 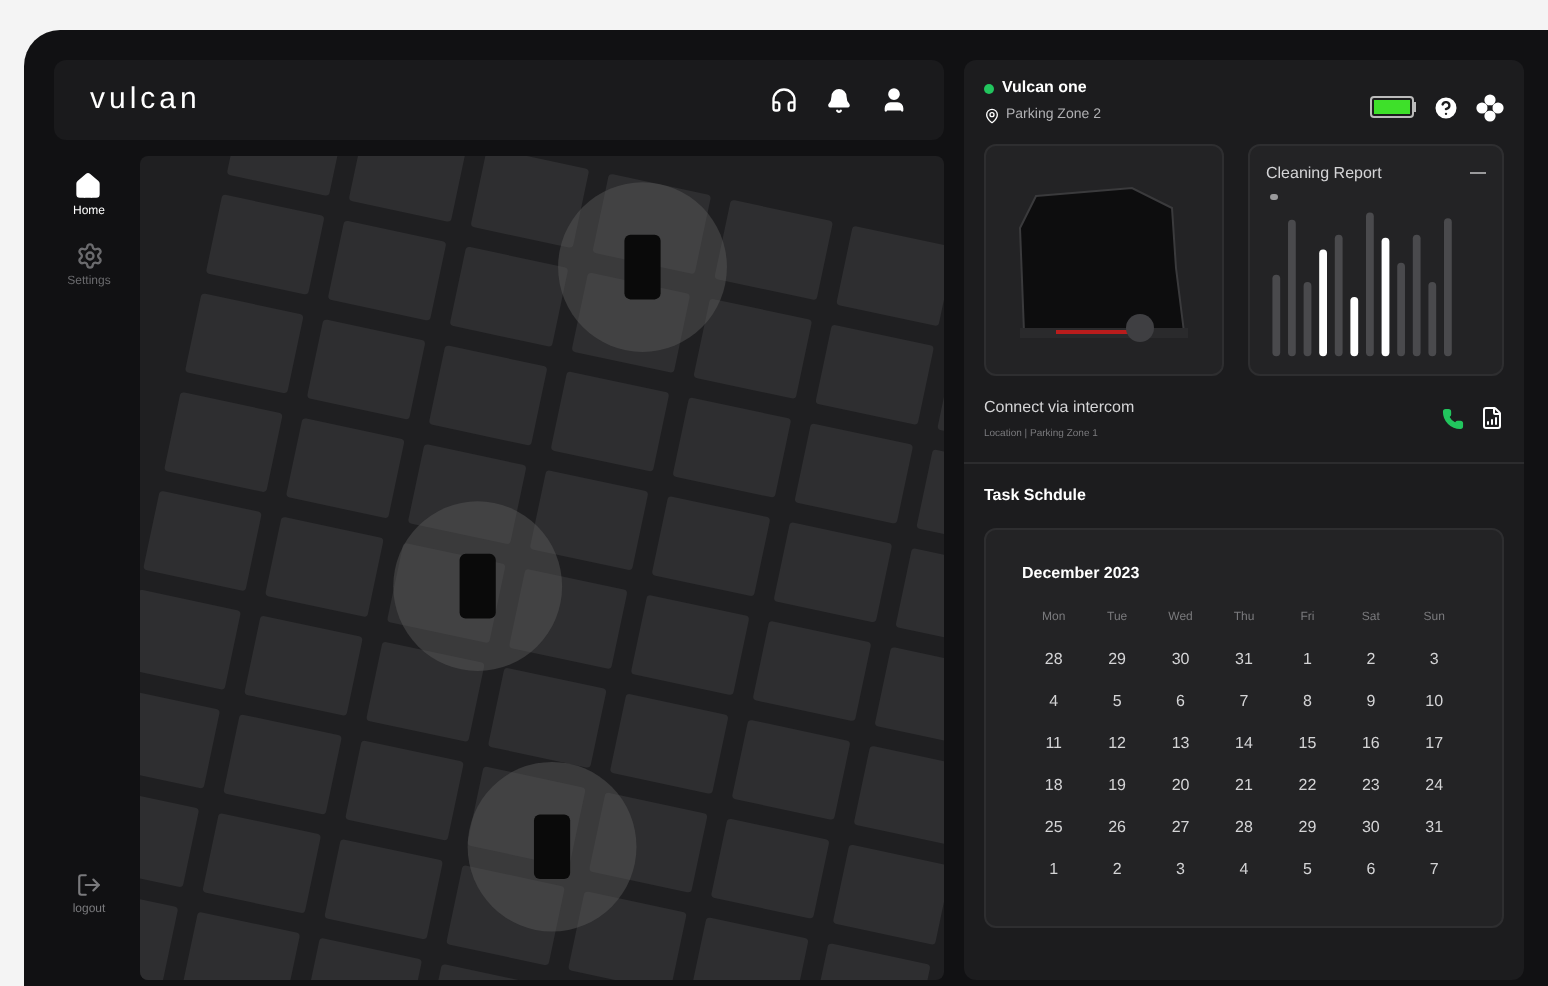 I want to click on notification-bell-icon, so click(x=839, y=100).